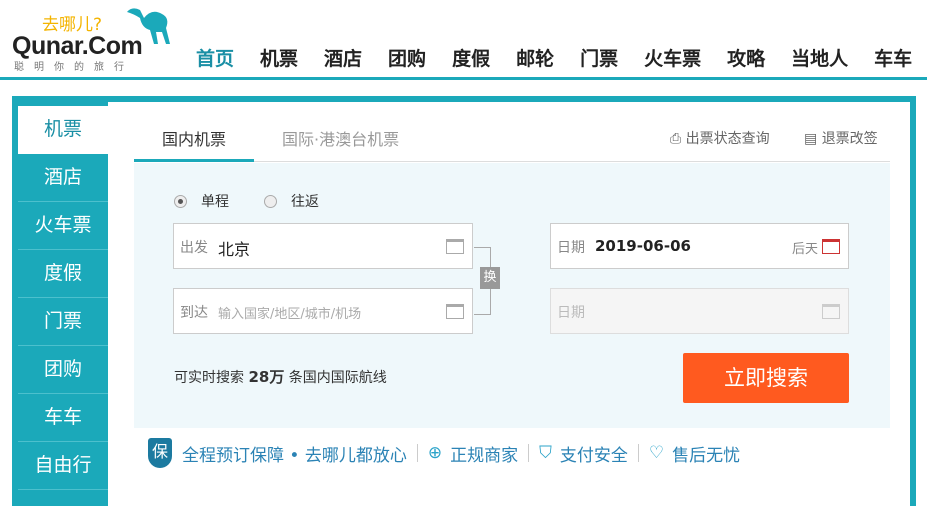 This screenshot has height=506, width=927. What do you see at coordinates (699, 311) in the screenshot?
I see `return-date-field: 日期` at bounding box center [699, 311].